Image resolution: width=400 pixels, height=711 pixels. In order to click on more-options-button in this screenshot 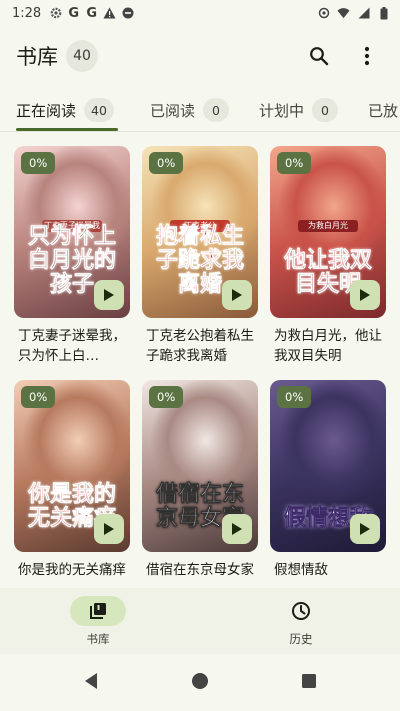, I will do `click(367, 56)`.